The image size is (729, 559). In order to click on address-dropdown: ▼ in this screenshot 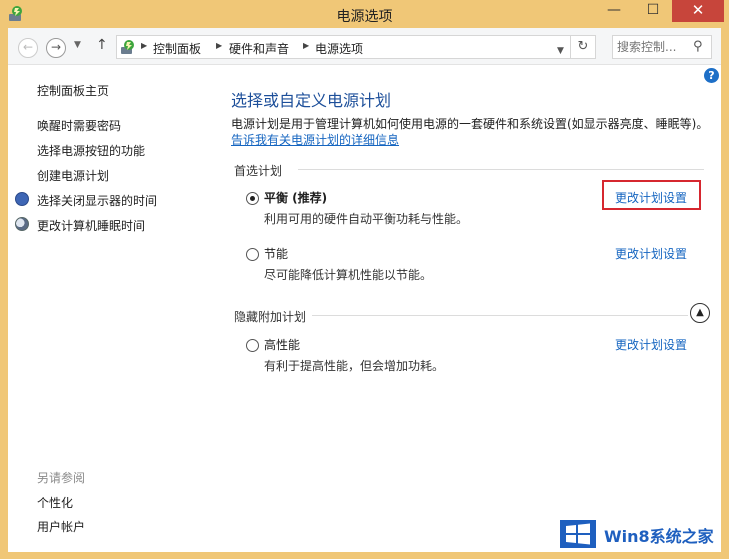, I will do `click(560, 51)`.